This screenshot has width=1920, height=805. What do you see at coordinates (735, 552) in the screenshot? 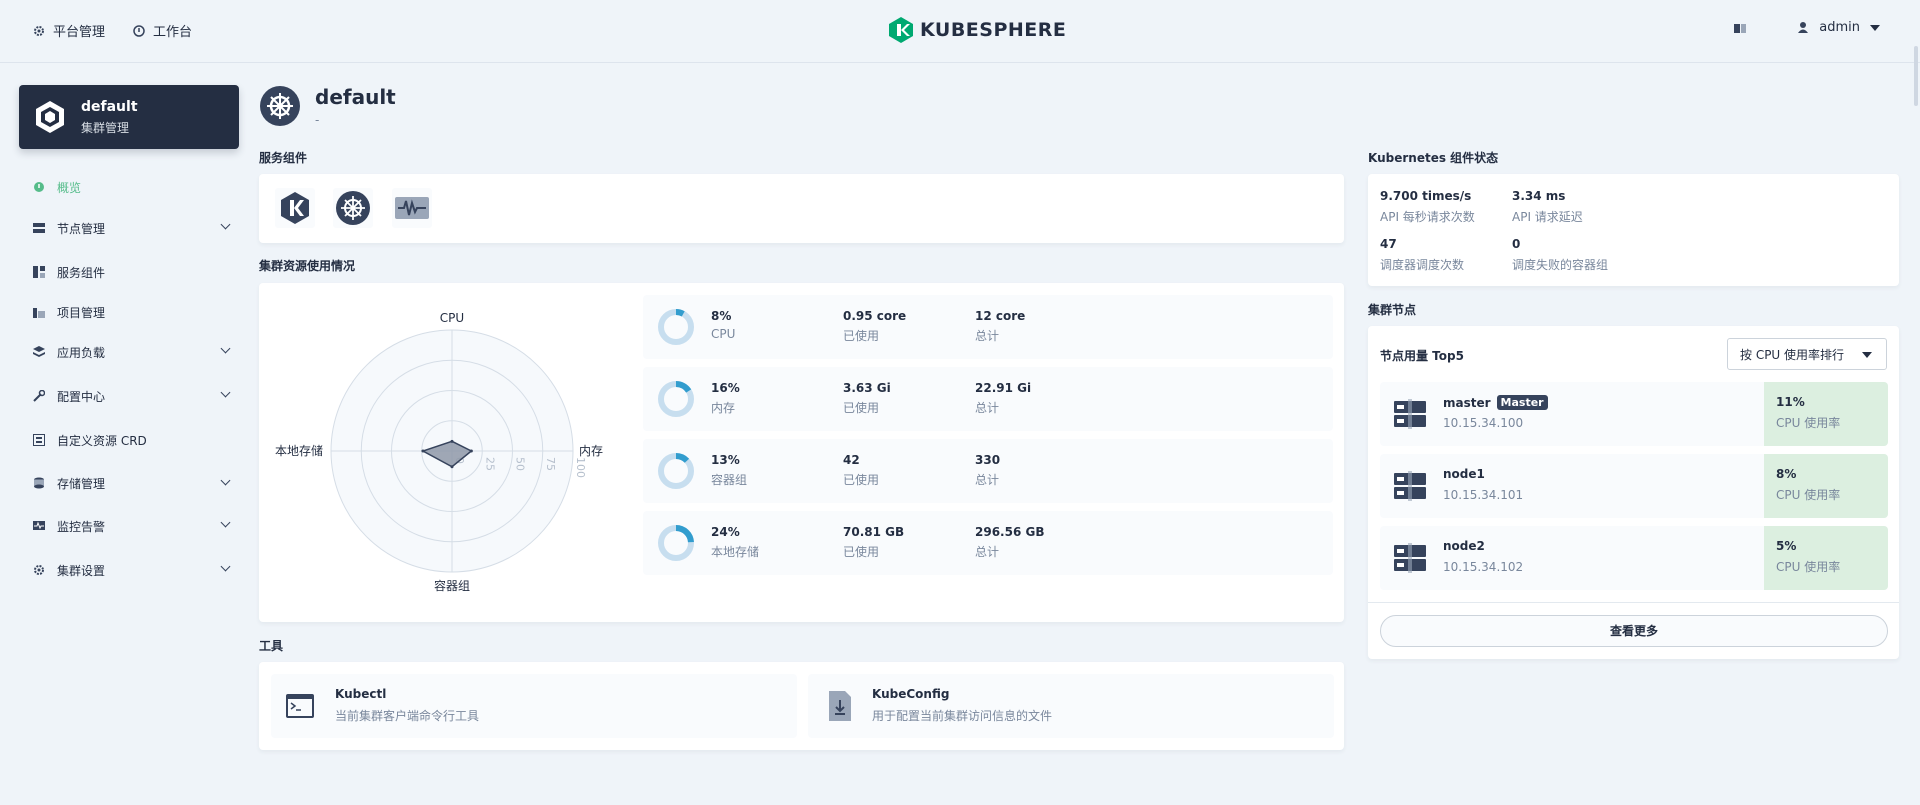
I see `resource-name: 本地存储` at bounding box center [735, 552].